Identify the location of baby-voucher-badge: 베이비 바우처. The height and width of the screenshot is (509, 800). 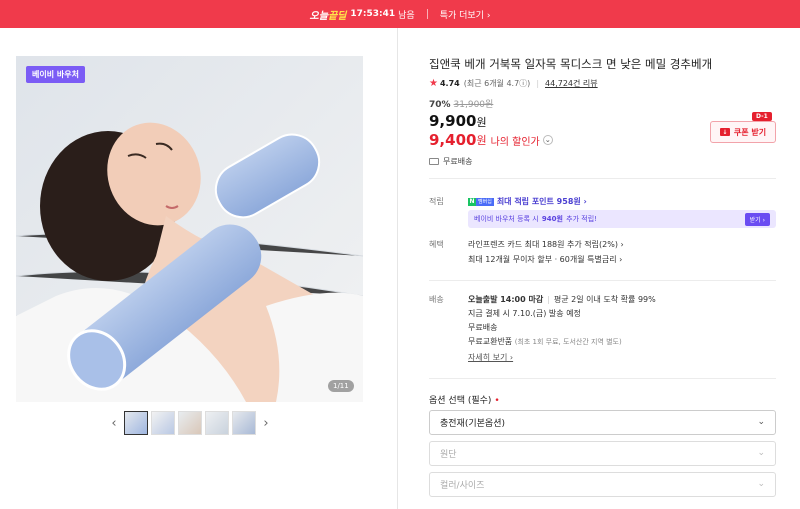
(55, 74).